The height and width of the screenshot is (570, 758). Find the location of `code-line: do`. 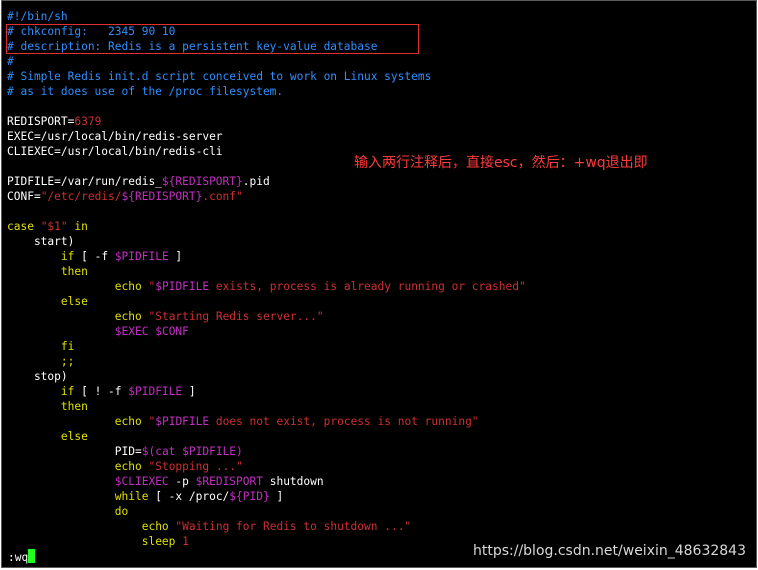

code-line: do is located at coordinates (266, 511).